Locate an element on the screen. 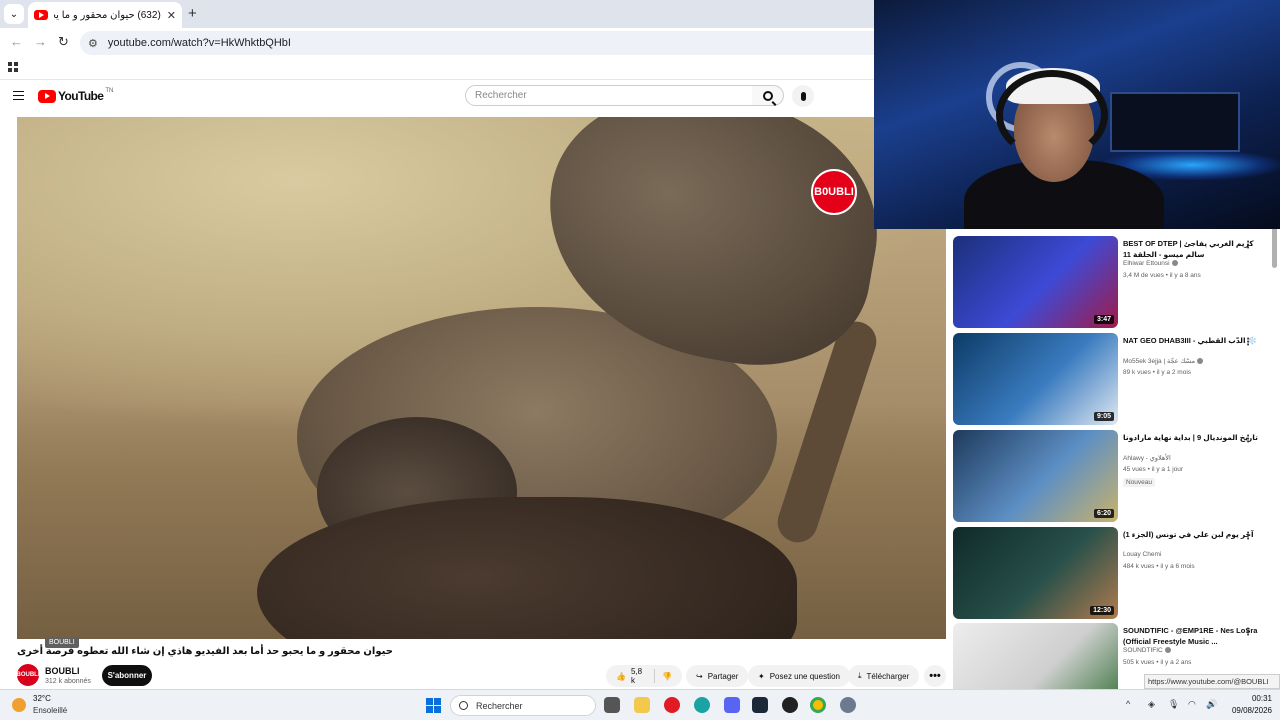 The width and height of the screenshot is (1280, 720). download-label: Télécharger is located at coordinates (888, 676).